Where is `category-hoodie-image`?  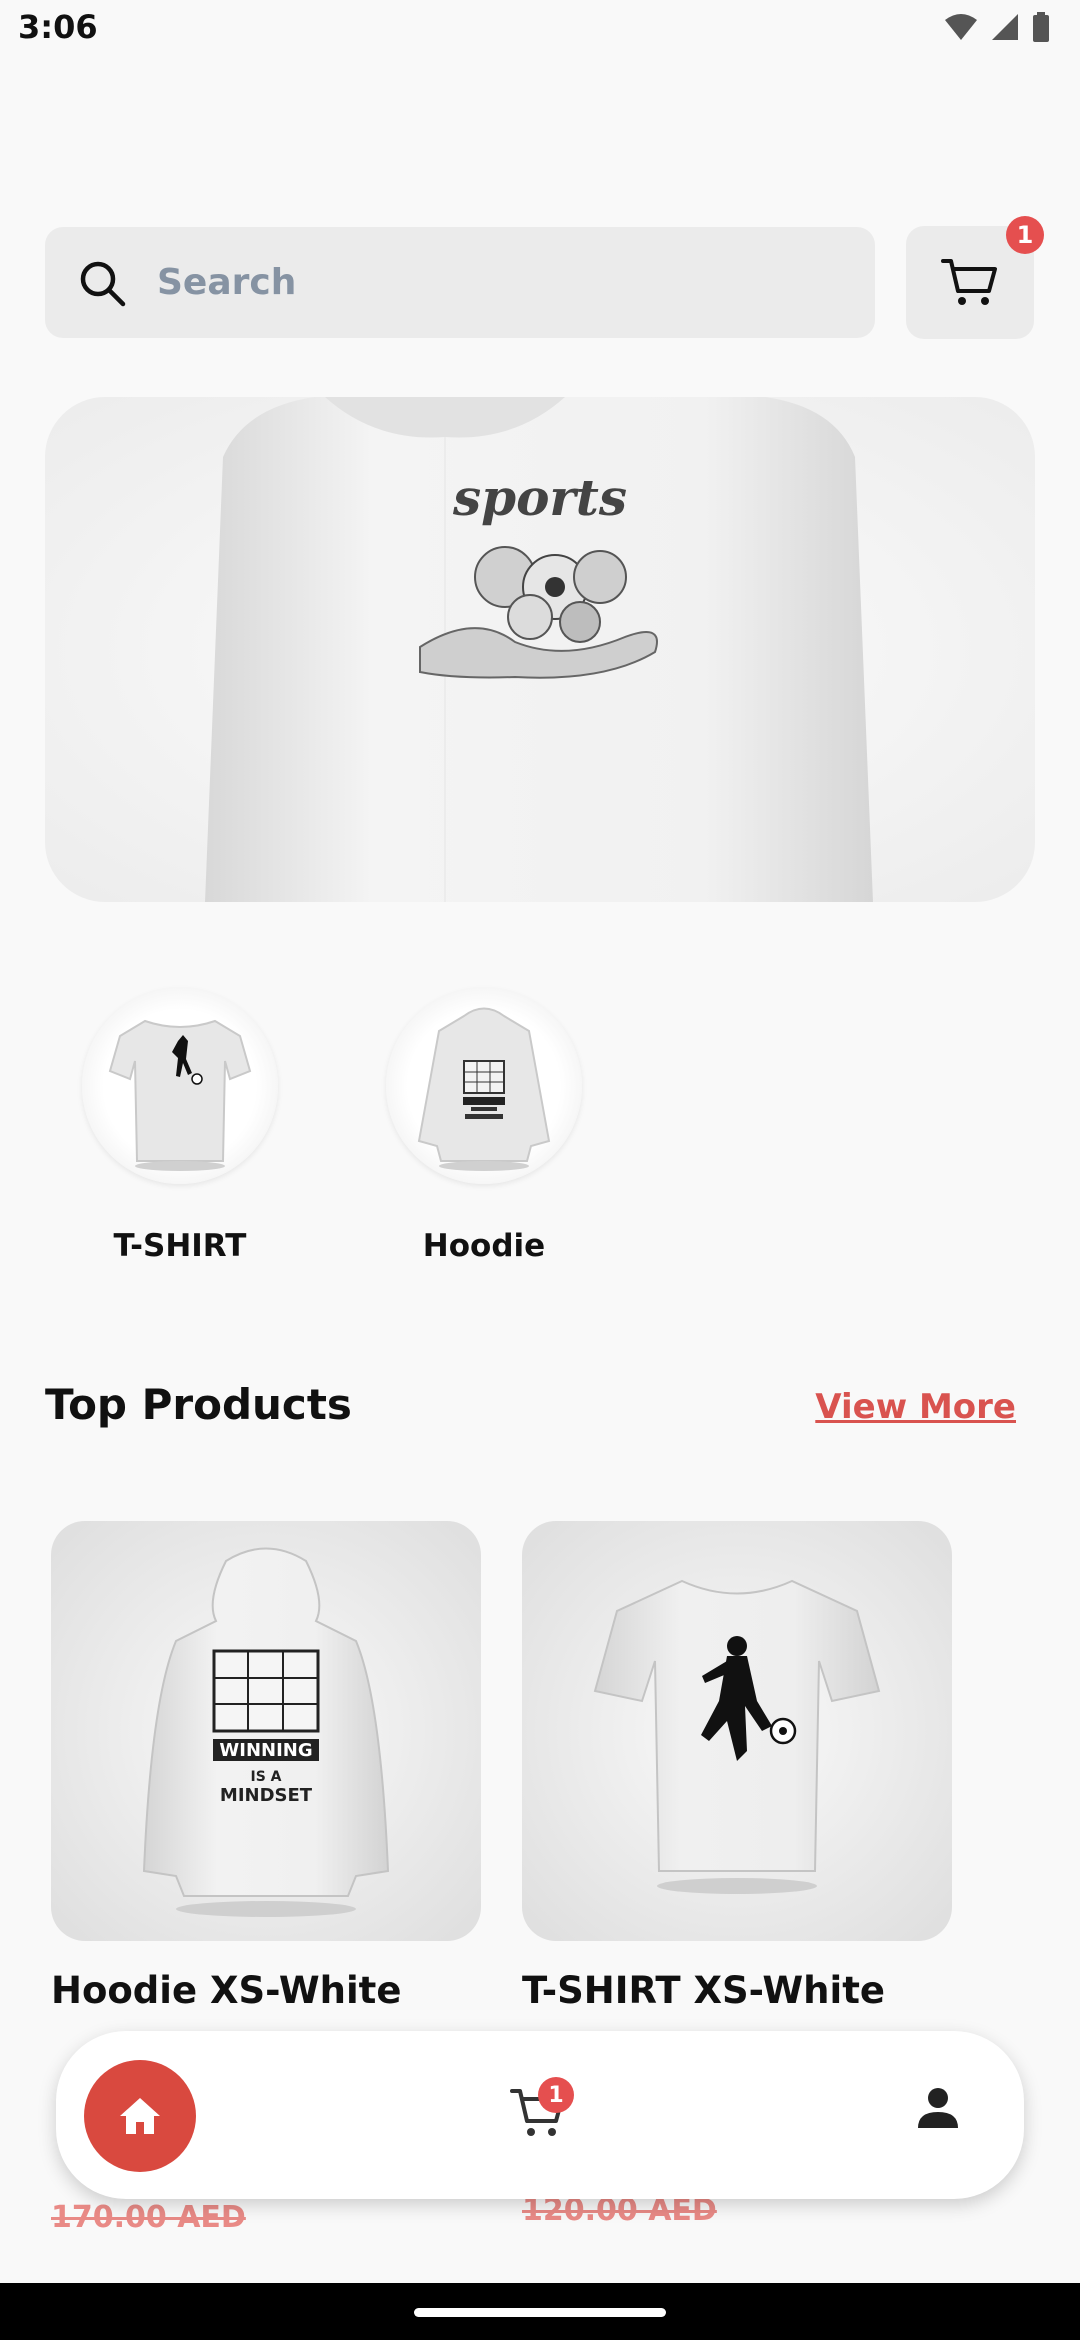 category-hoodie-image is located at coordinates (484, 1086).